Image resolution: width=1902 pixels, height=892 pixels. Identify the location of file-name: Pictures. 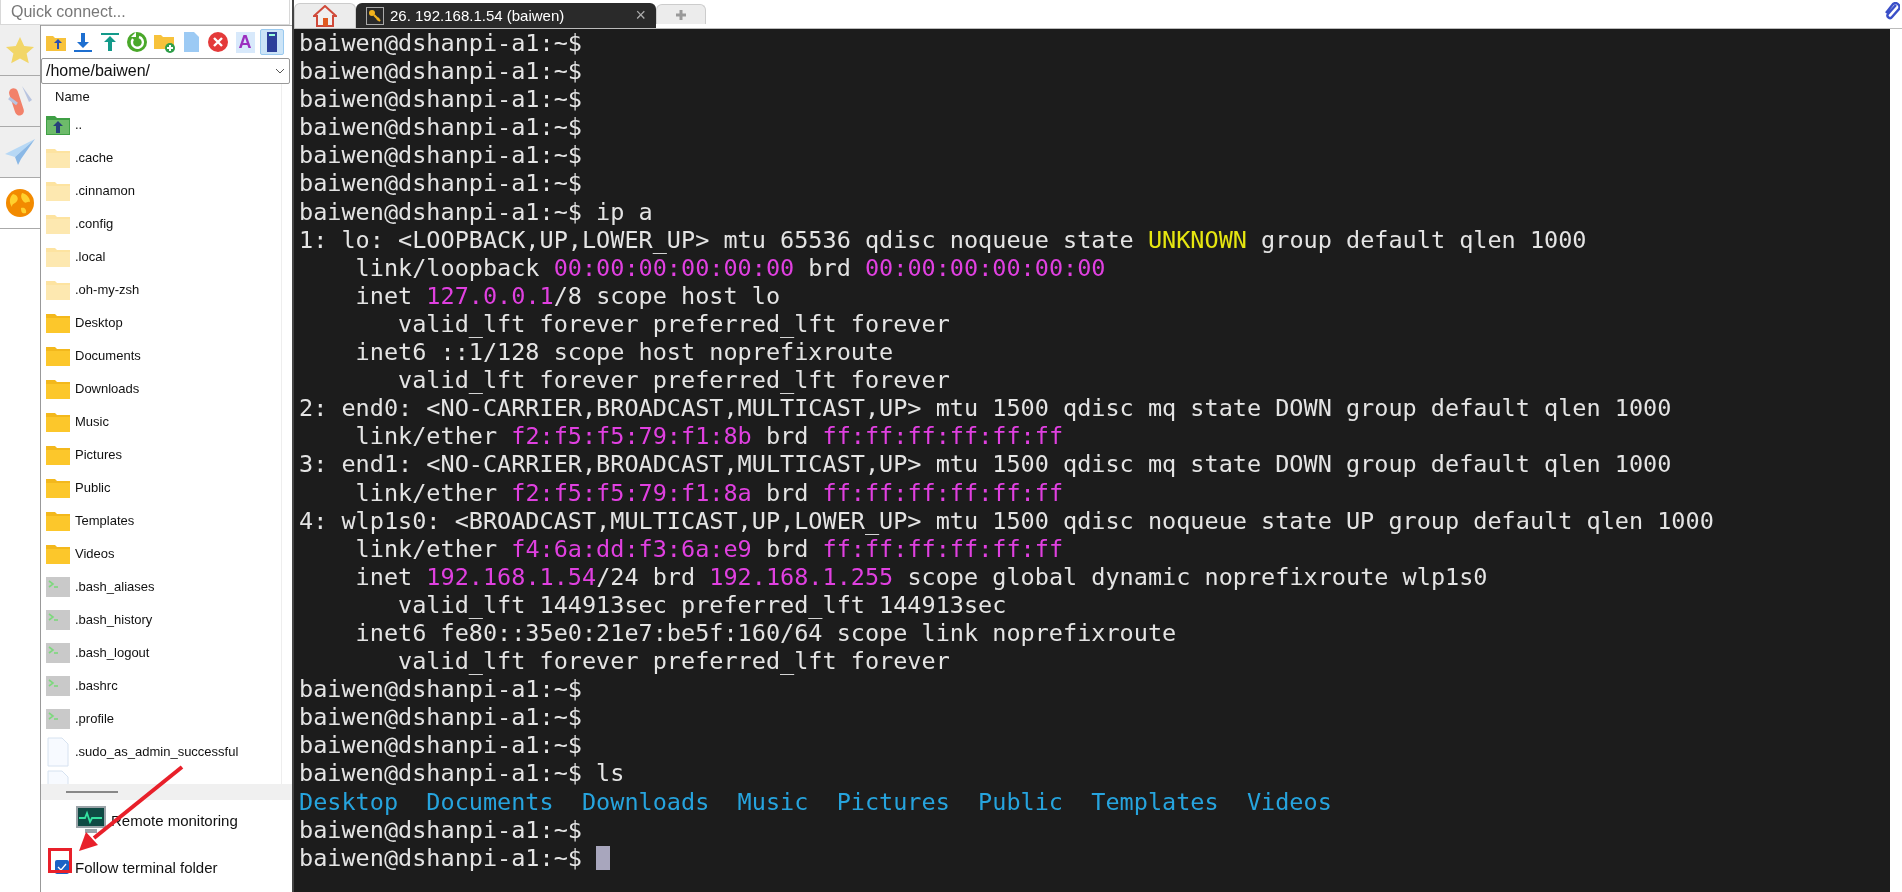
(98, 454).